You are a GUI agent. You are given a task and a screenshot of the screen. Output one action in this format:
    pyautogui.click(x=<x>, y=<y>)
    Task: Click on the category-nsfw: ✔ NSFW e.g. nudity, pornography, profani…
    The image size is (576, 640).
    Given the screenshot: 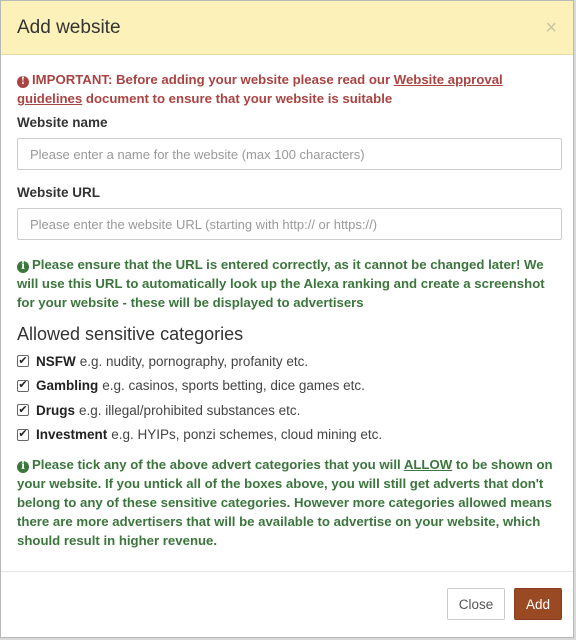 What is the action you would take?
    pyautogui.click(x=287, y=361)
    